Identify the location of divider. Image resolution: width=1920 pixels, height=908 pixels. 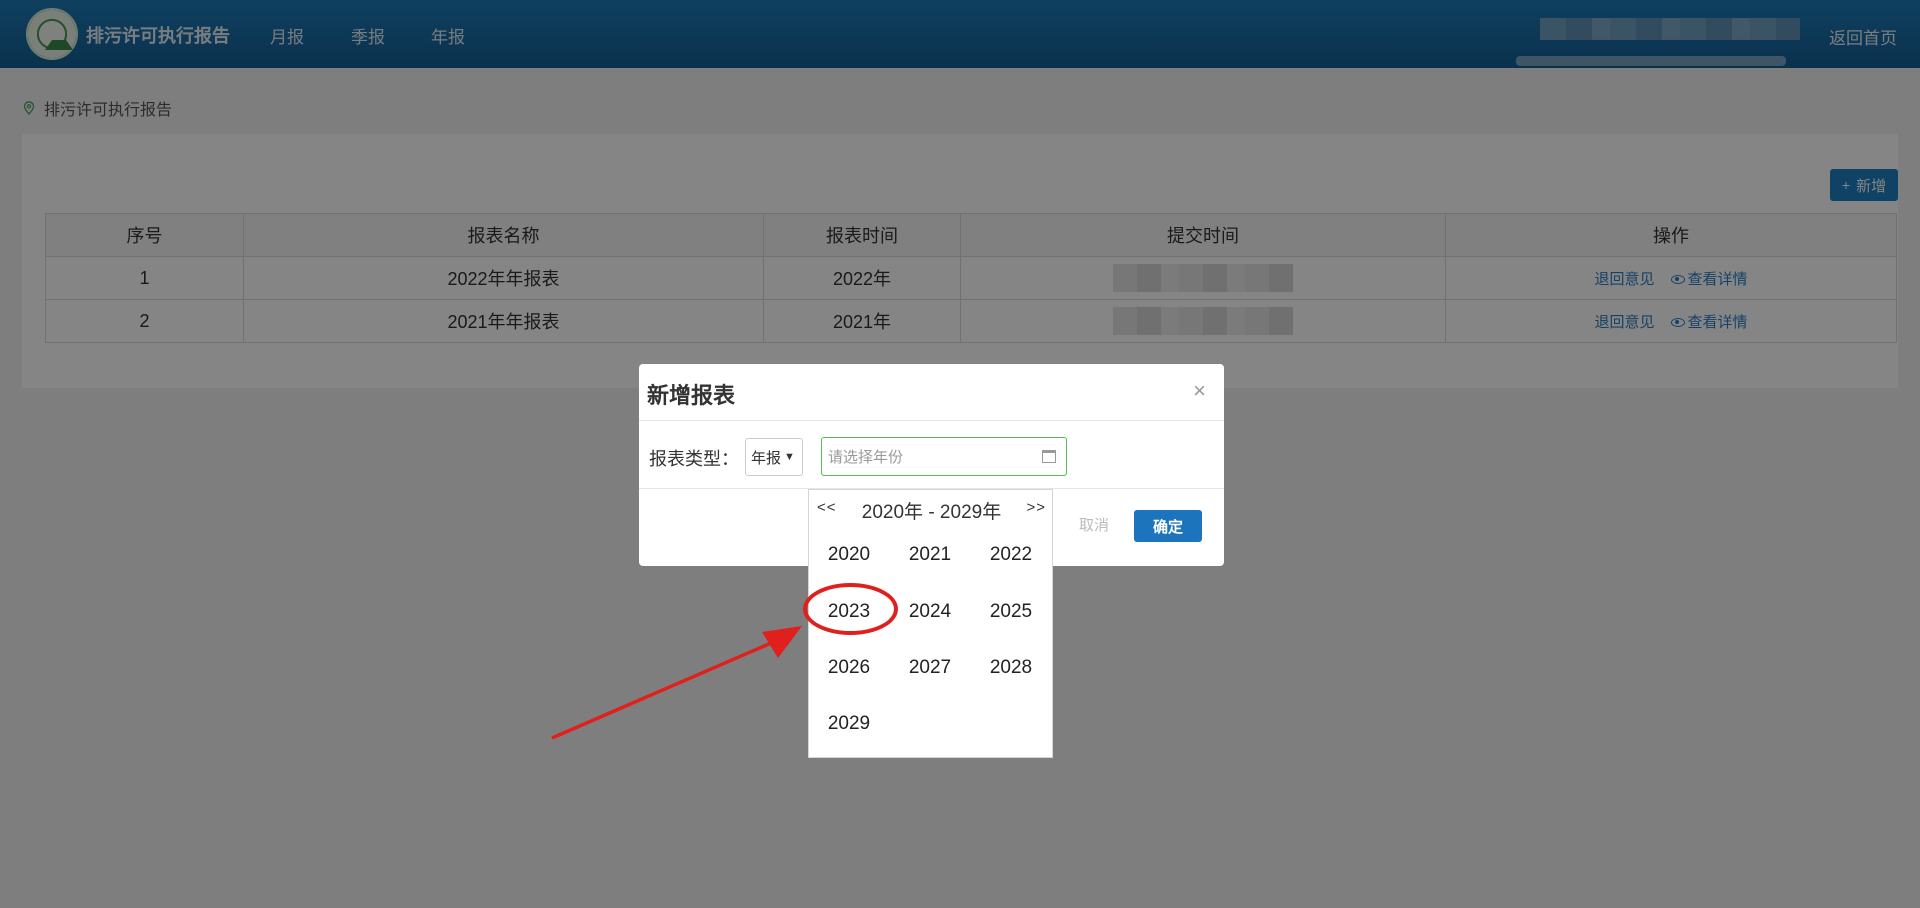
(931, 420).